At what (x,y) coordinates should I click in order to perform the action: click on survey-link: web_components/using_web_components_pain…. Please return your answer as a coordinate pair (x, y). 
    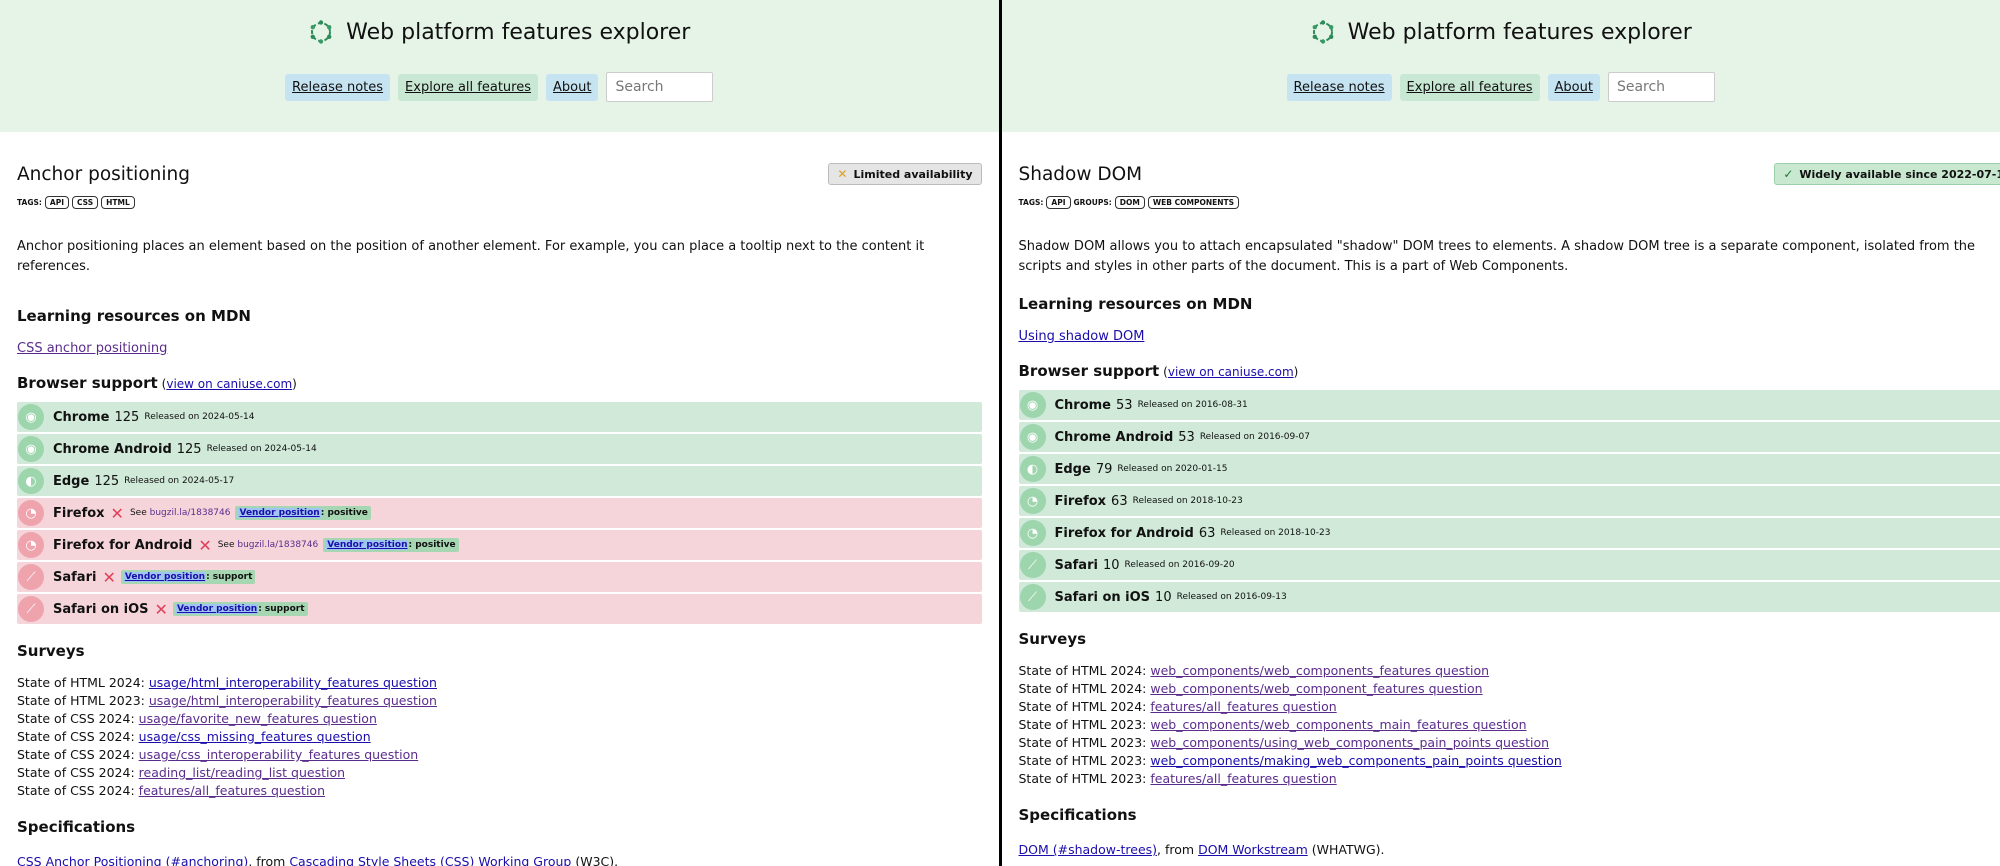
    Looking at the image, I should click on (1349, 742).